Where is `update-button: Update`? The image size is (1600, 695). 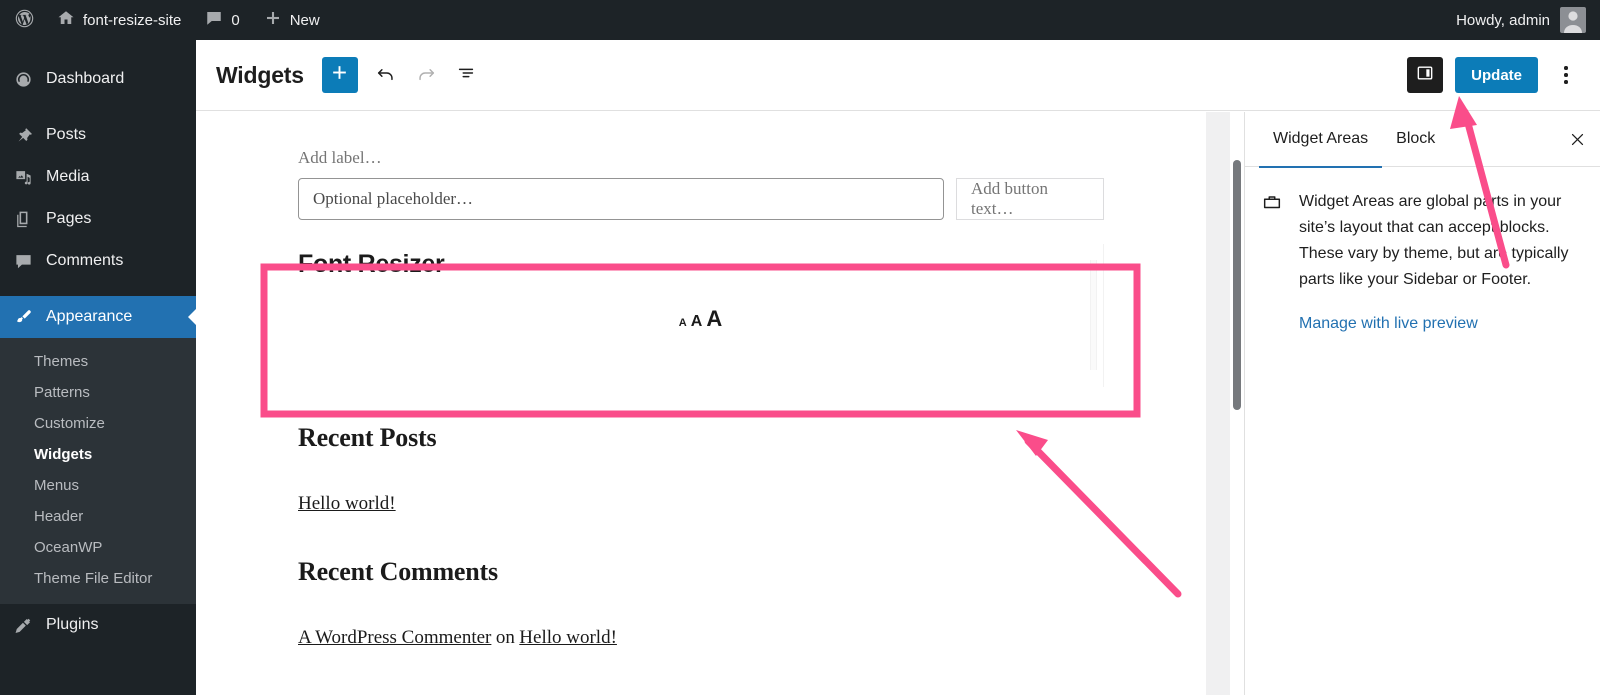 update-button: Update is located at coordinates (1496, 75).